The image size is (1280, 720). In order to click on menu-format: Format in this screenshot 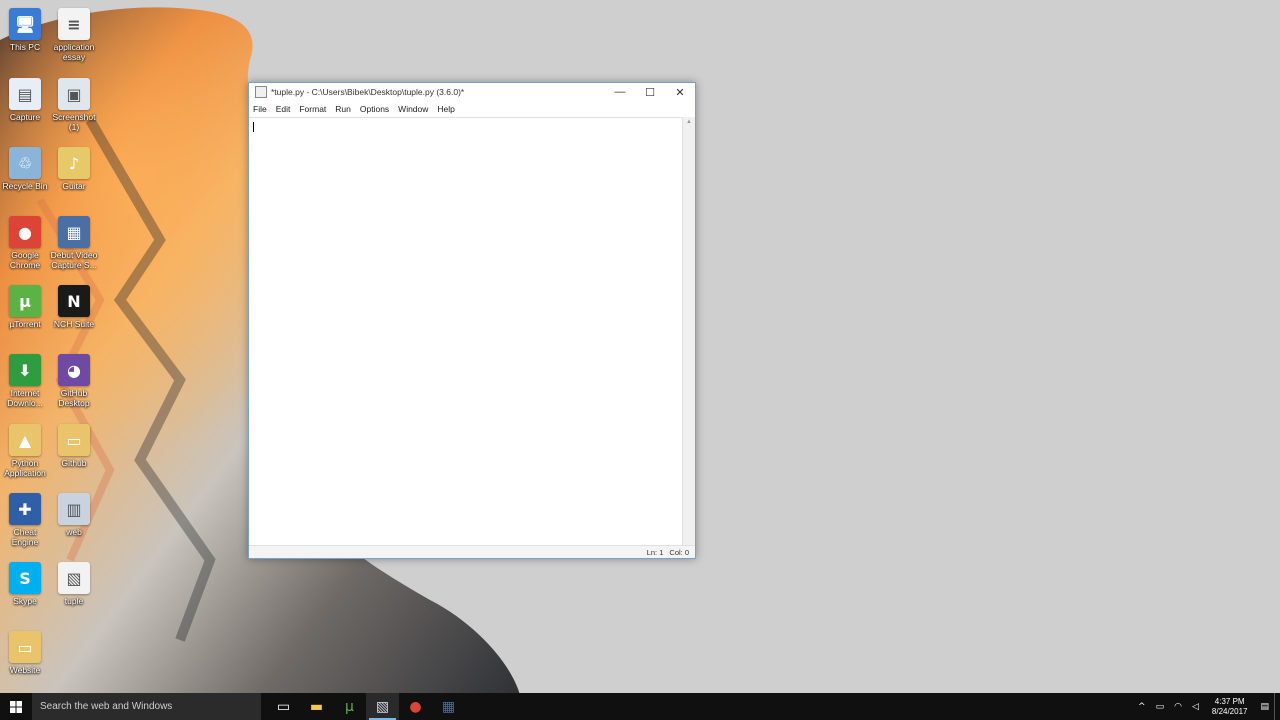, I will do `click(312, 109)`.